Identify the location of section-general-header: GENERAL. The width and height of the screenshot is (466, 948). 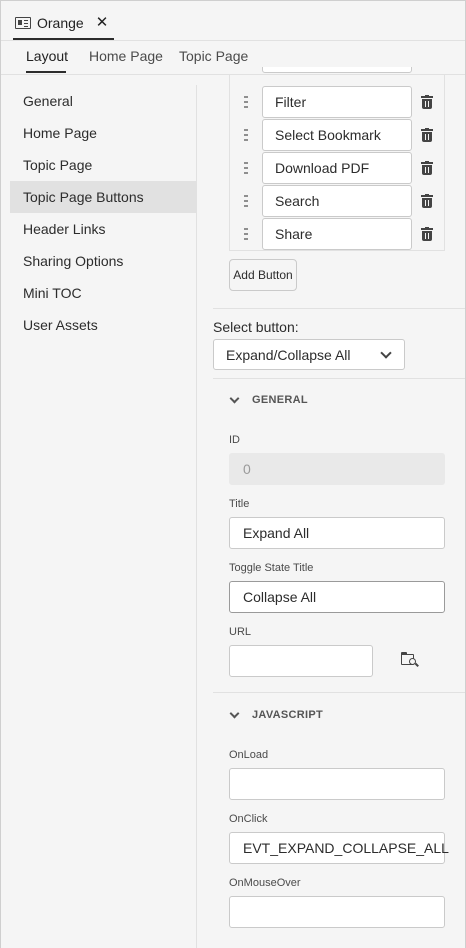
(268, 400).